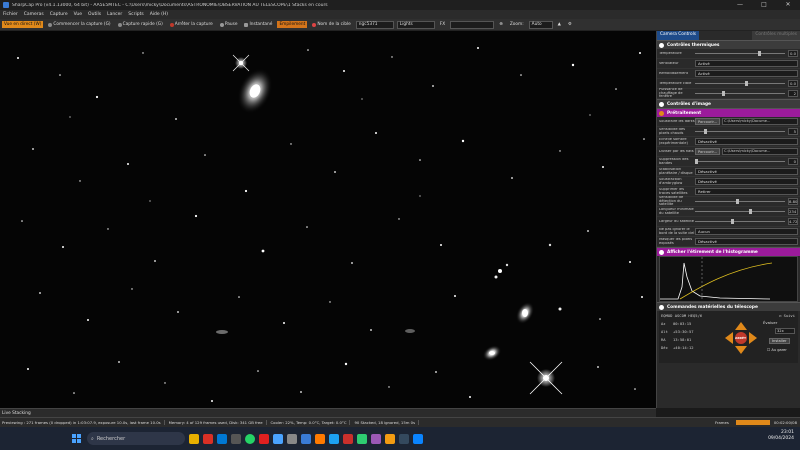  What do you see at coordinates (415, 24) in the screenshot?
I see `frame-type-select: Lights` at bounding box center [415, 24].